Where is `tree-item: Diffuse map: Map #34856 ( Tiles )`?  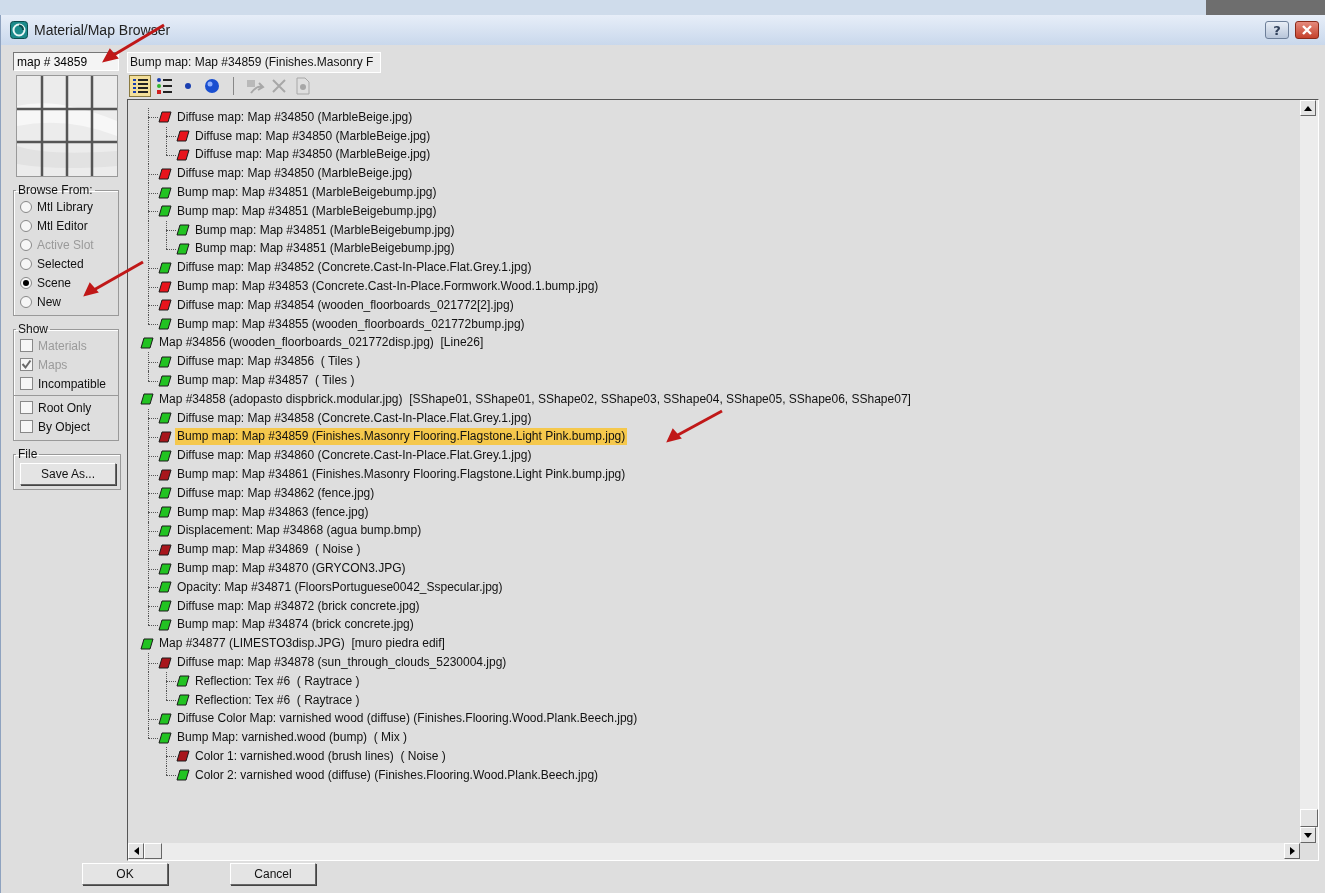 tree-item: Diffuse map: Map #34856 ( Tiles ) is located at coordinates (269, 362).